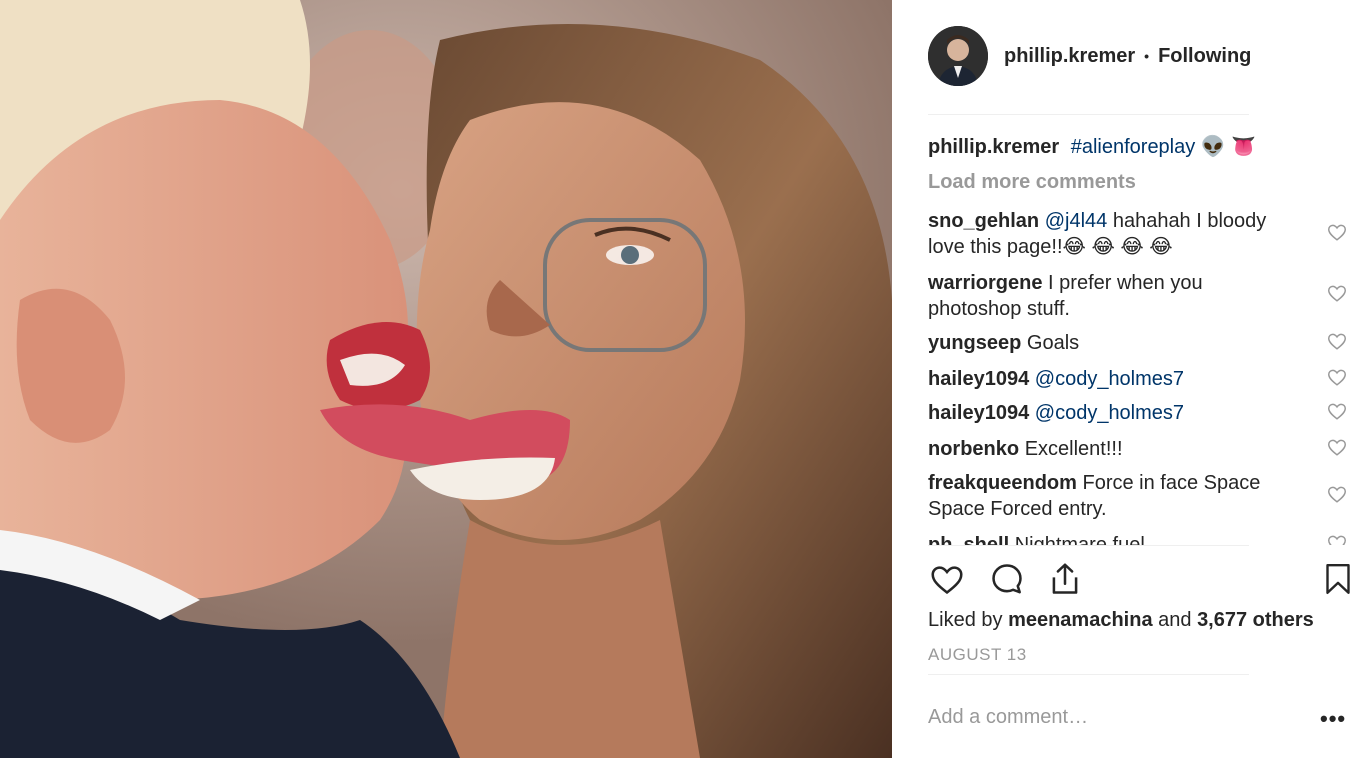 Image resolution: width=1368 pixels, height=758 pixels. I want to click on comment-icon, so click(1007, 579).